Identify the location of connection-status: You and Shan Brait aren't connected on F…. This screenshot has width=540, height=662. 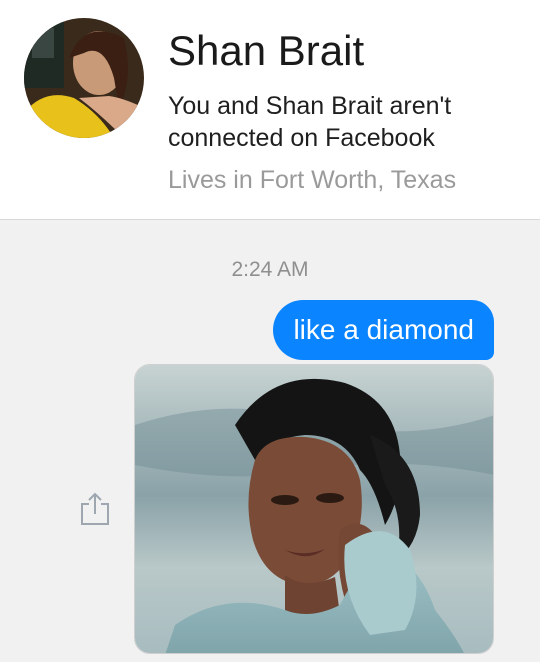
(310, 122).